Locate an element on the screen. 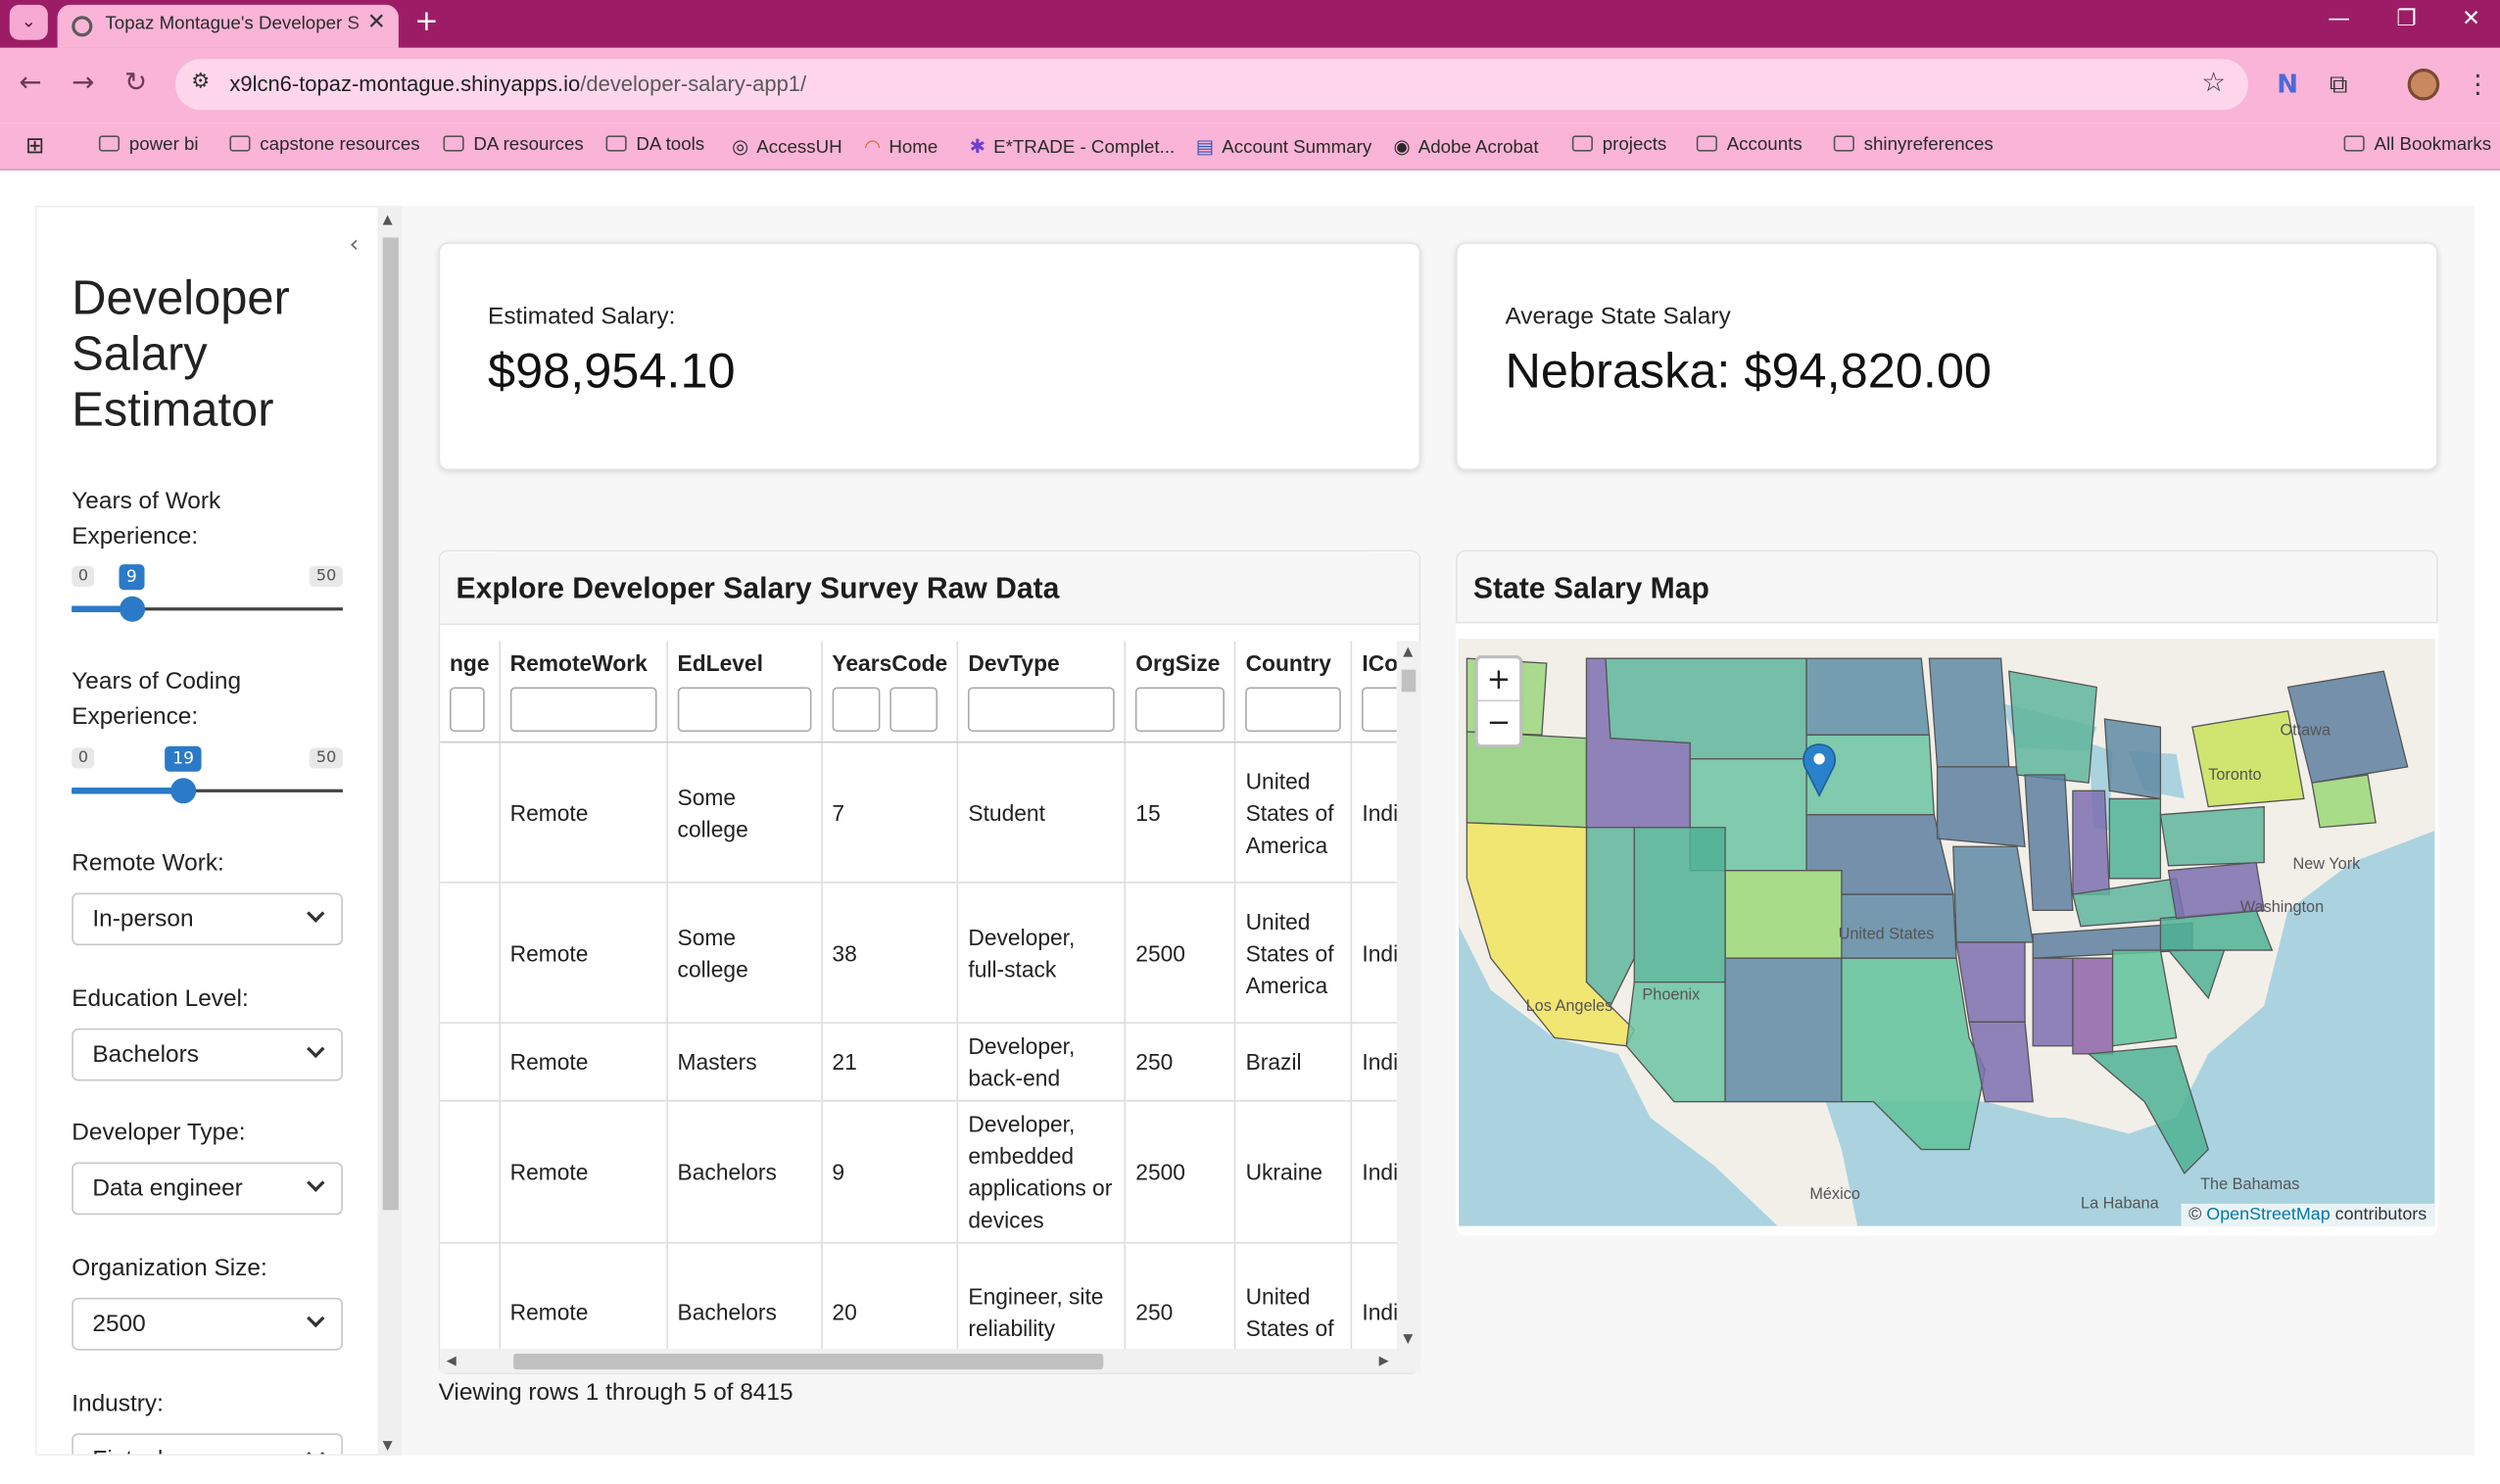 The image size is (2500, 1484). bookmark-folder: Accounts is located at coordinates (1749, 145).